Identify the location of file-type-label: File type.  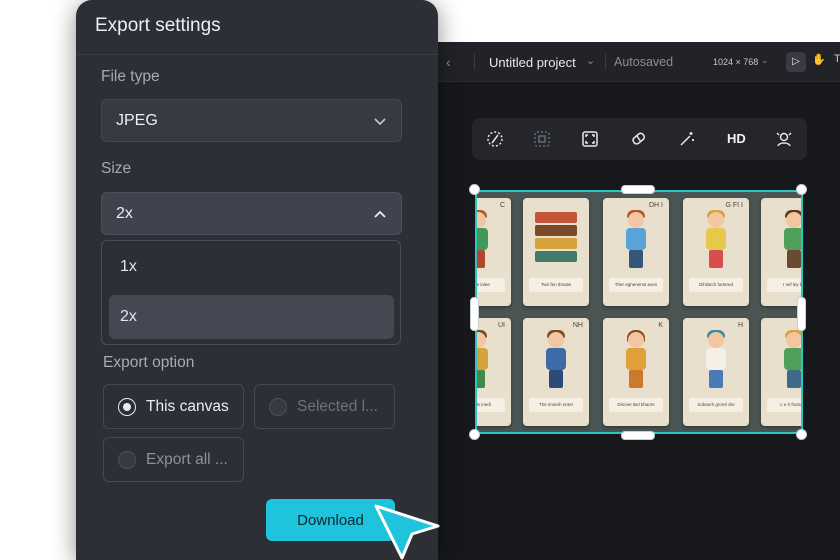
(130, 76).